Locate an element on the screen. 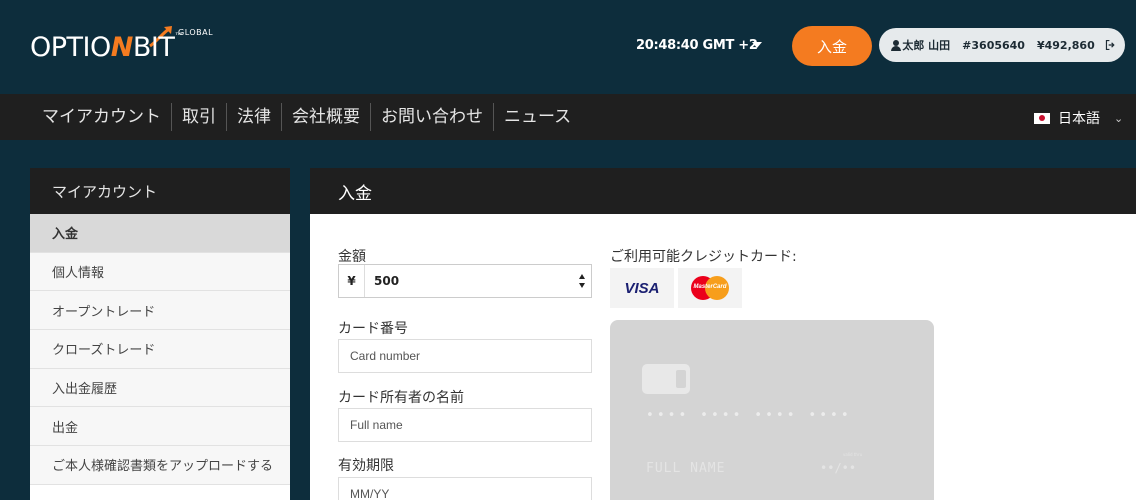  server-clock: 20:48:40 GMT +2 is located at coordinates (697, 45).